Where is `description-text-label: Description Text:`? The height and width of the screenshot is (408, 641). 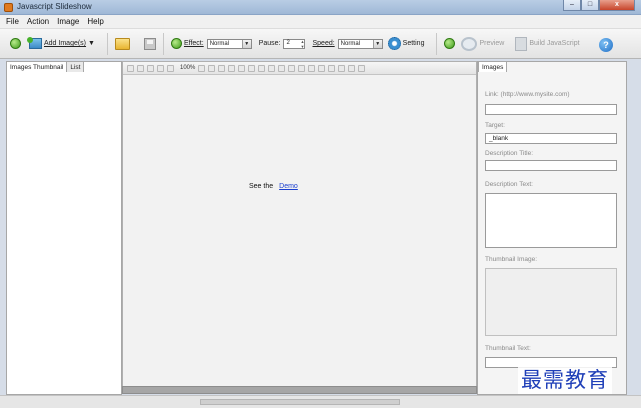
description-text-label: Description Text: is located at coordinates (509, 184).